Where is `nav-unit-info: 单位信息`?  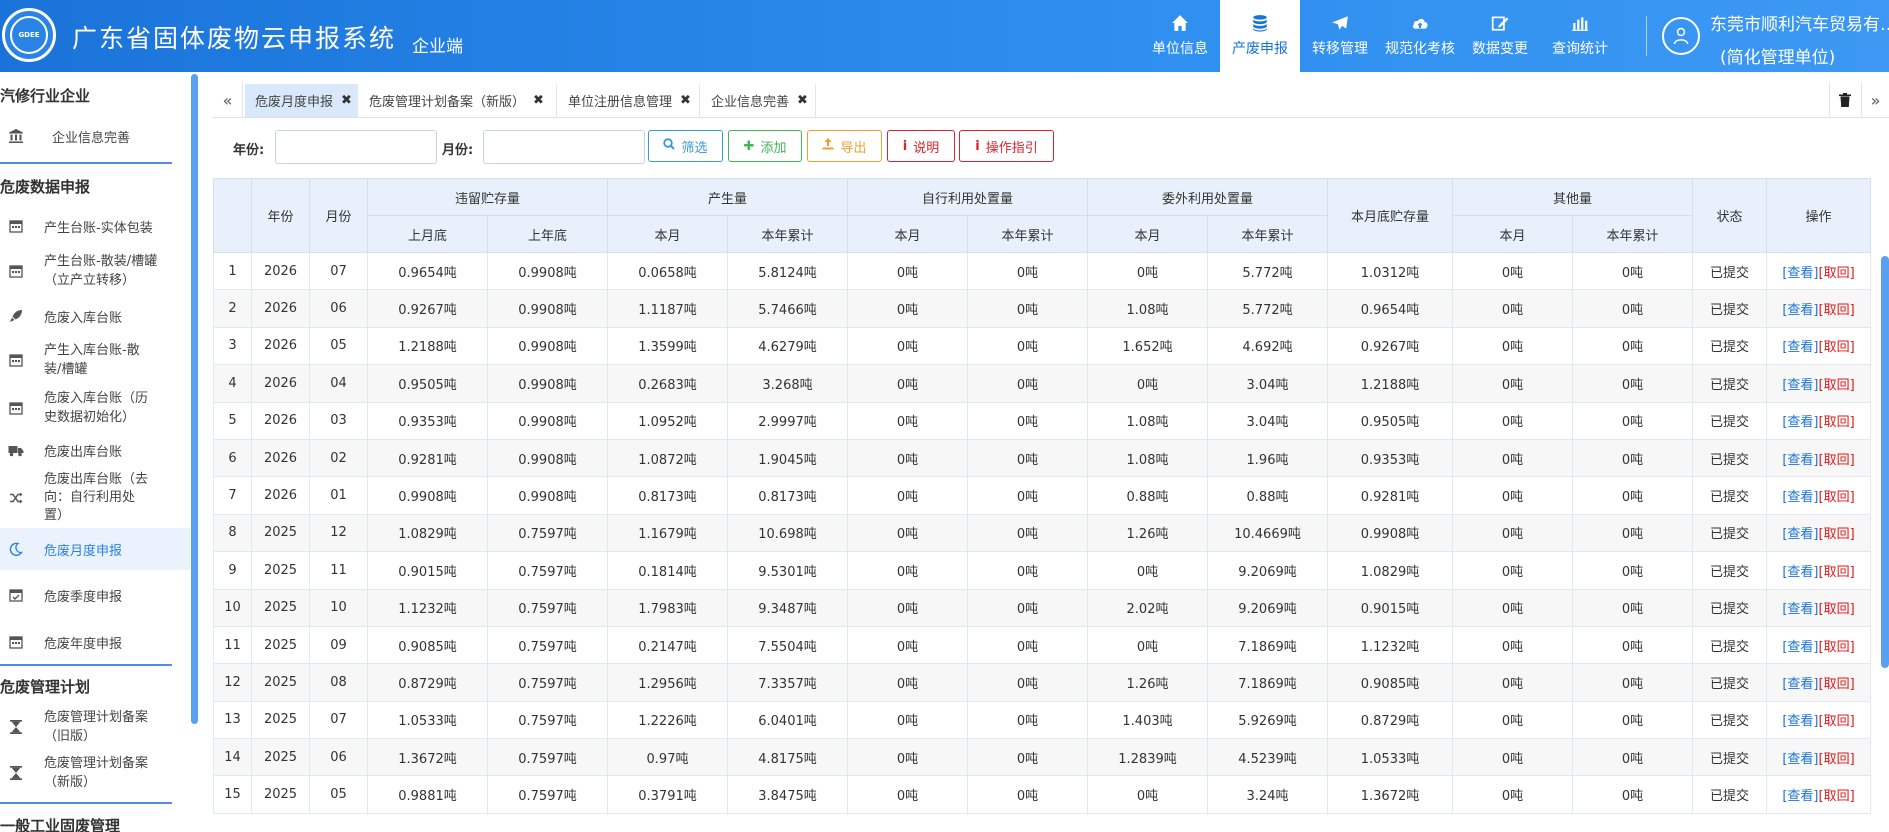
nav-unit-info: 单位信息 is located at coordinates (1180, 36).